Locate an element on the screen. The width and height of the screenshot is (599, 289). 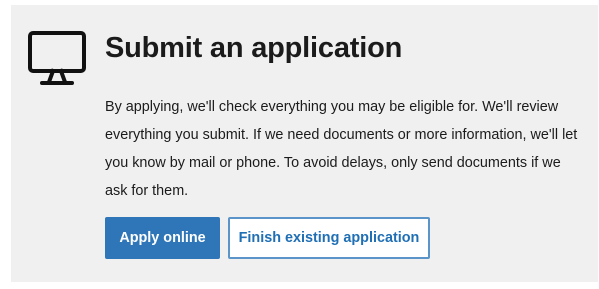
panel-title: Submit an application is located at coordinates (254, 48).